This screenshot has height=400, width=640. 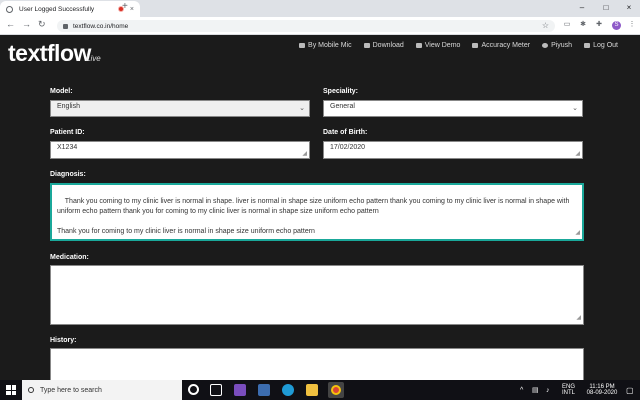 What do you see at coordinates (348, 147) in the screenshot?
I see `dob-value: 17/02/2020` at bounding box center [348, 147].